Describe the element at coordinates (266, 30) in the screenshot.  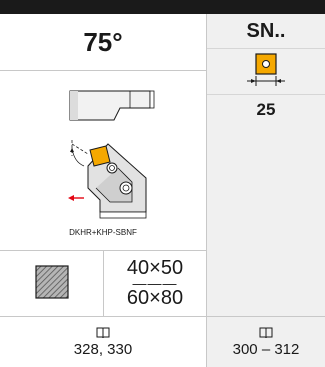
I see `insert-type: SN..` at that location.